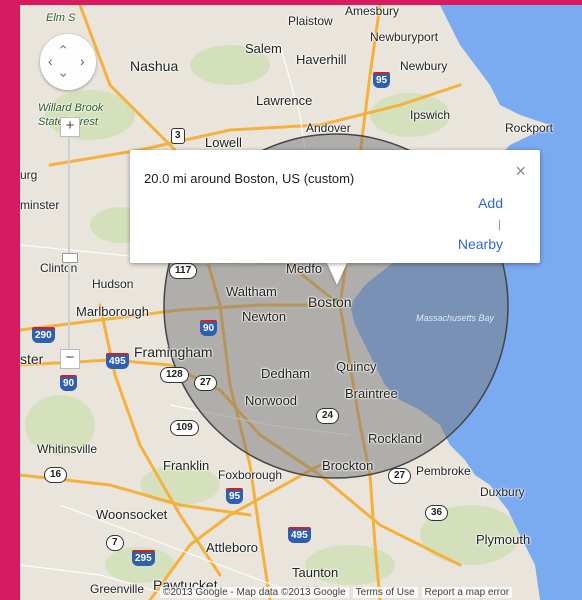  I want to click on terms-link: Terms of Use, so click(385, 592).